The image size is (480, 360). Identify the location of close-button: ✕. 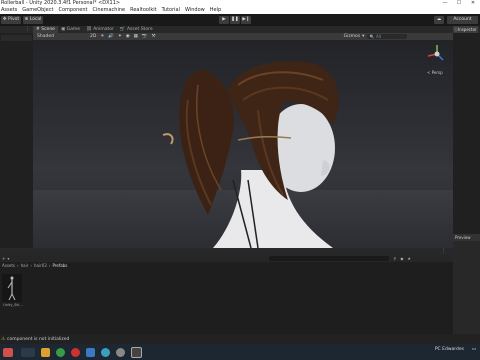
(473, 3).